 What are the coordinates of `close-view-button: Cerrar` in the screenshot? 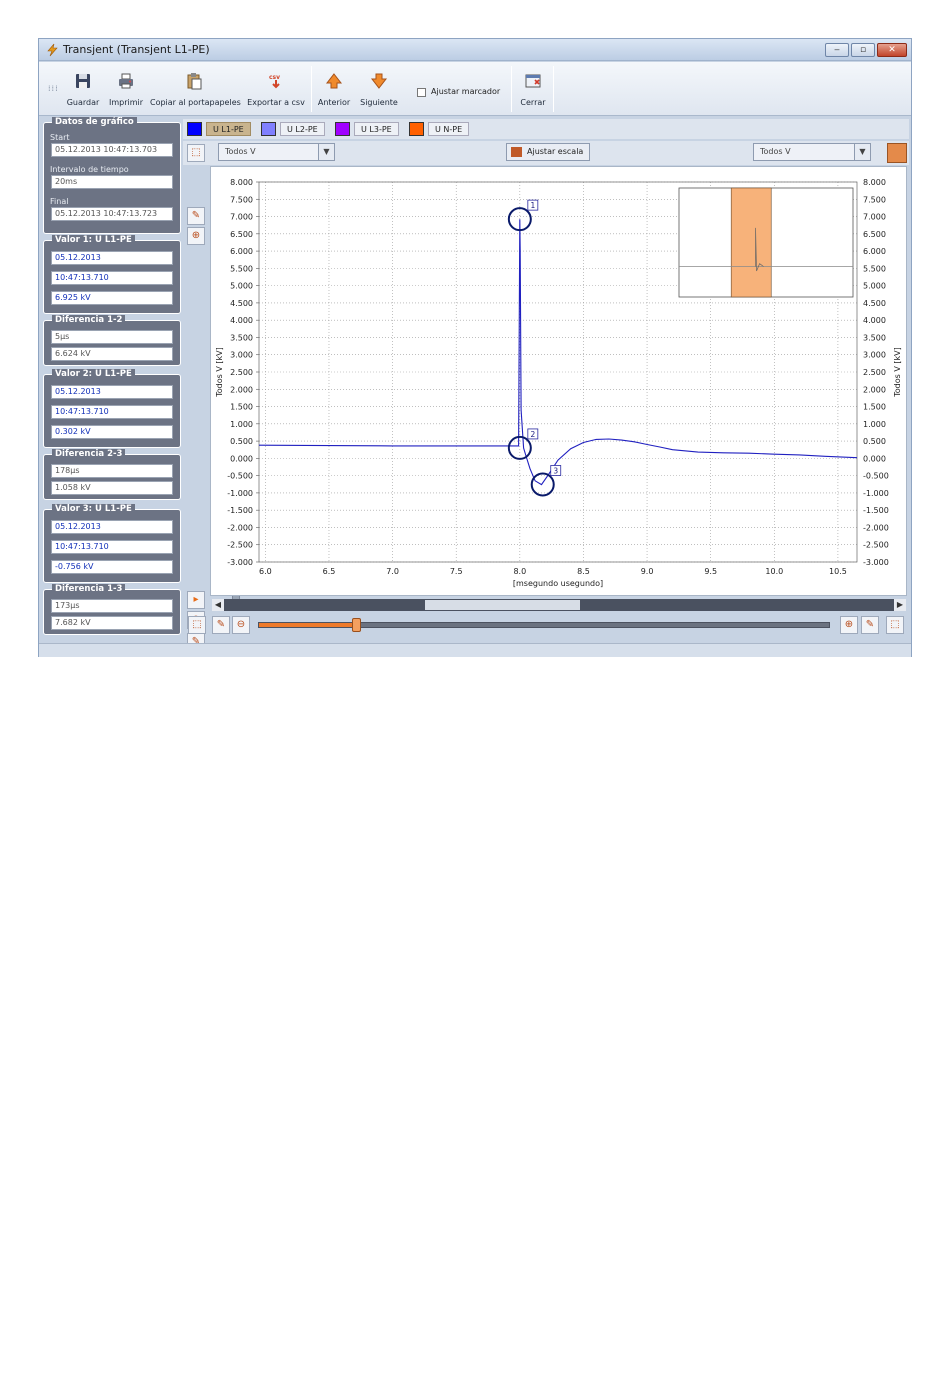 It's located at (533, 89).